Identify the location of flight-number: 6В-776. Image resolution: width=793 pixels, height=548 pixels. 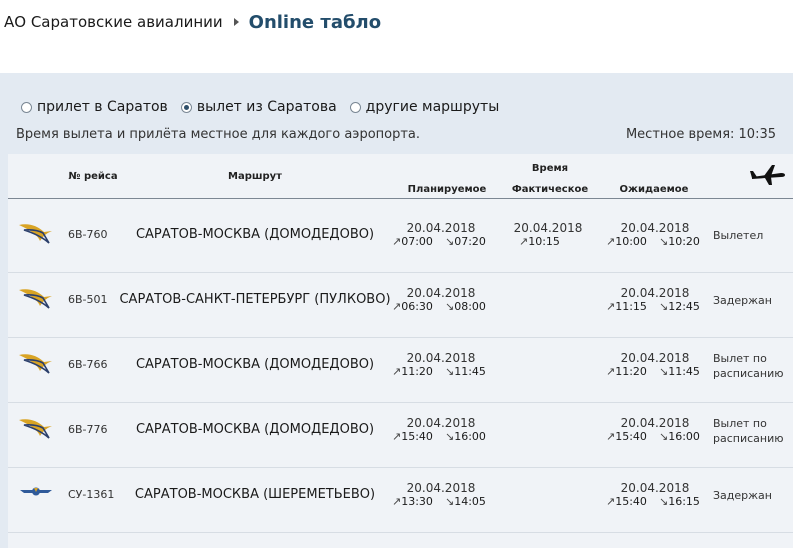
(88, 429).